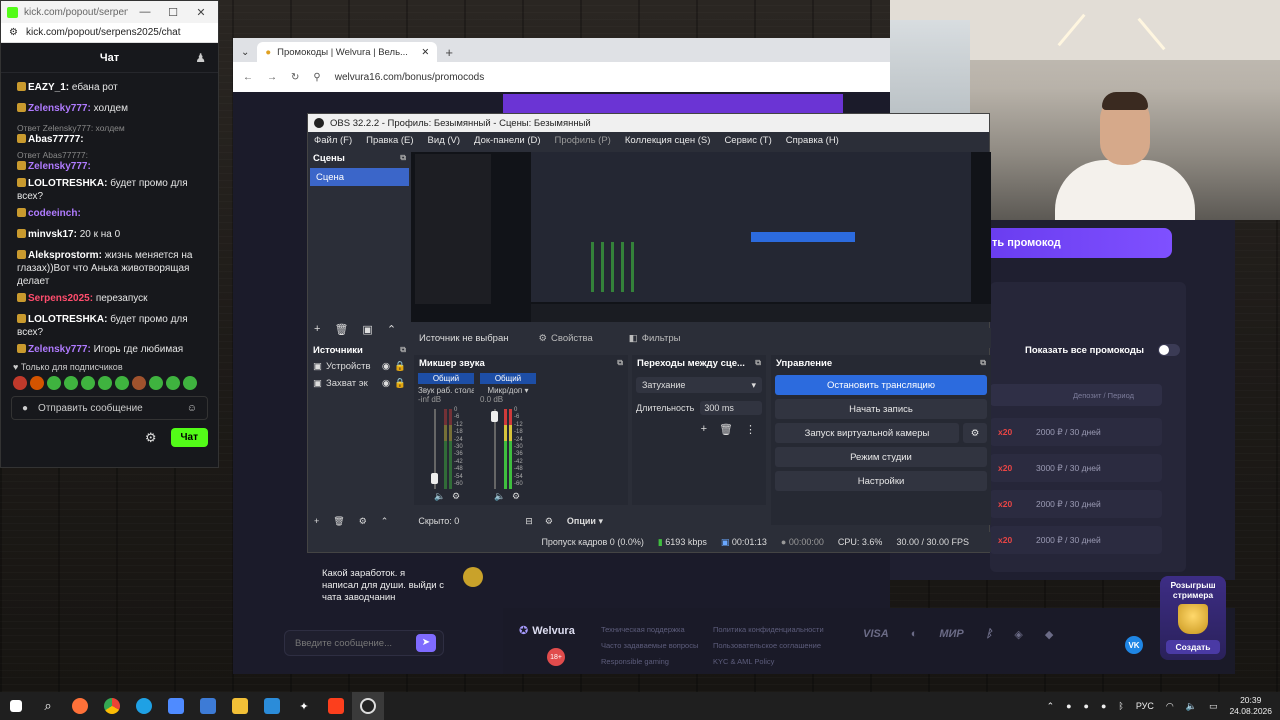  What do you see at coordinates (444, 140) in the screenshot?
I see `obs-menu-item: Вид (V)` at bounding box center [444, 140].